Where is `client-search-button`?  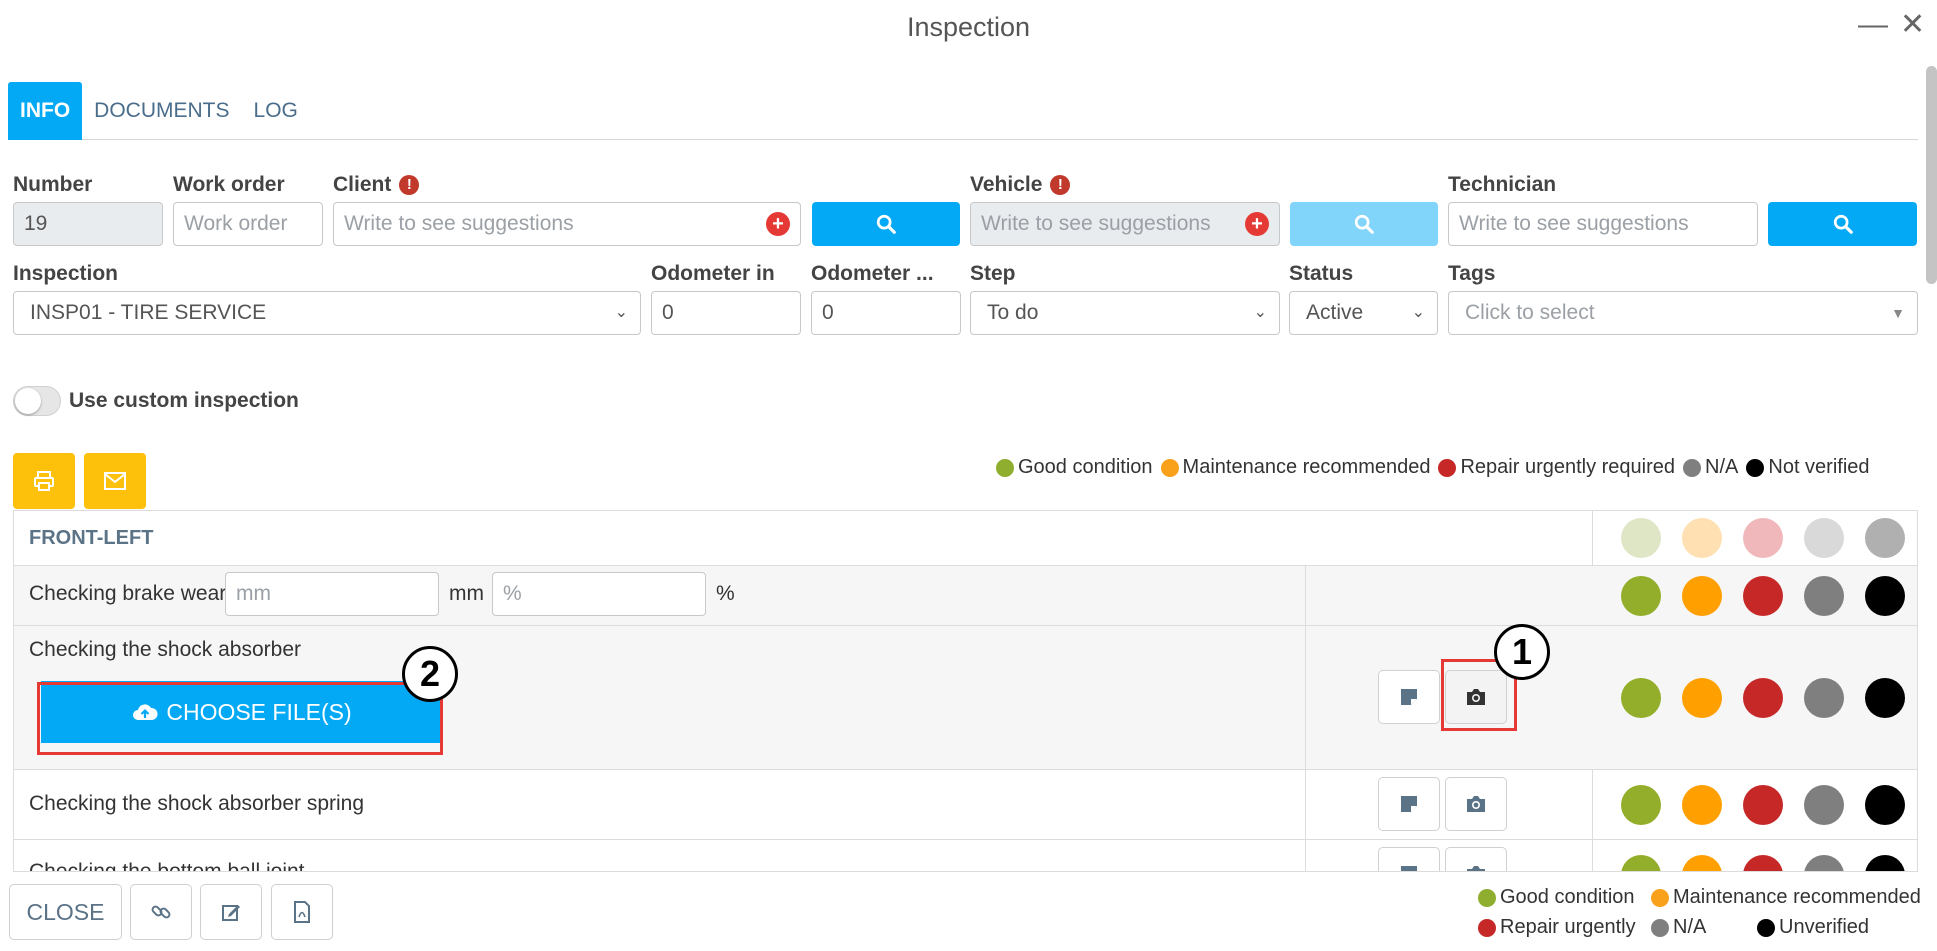 client-search-button is located at coordinates (886, 224).